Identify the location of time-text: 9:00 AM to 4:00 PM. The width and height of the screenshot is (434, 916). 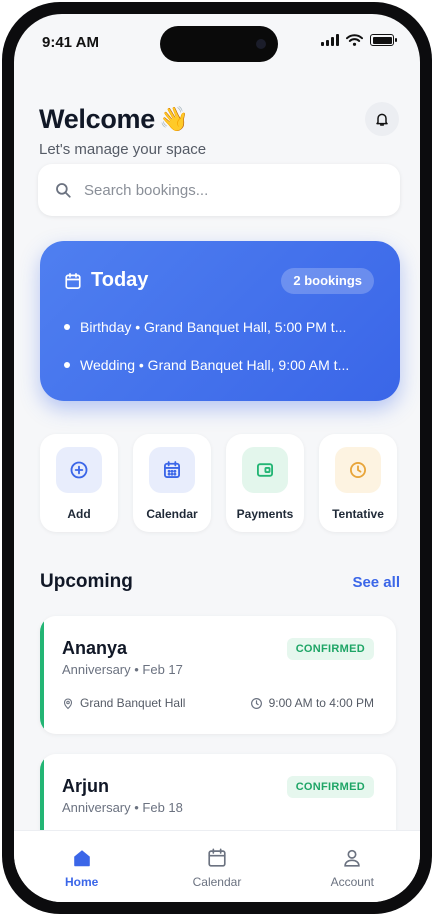
(321, 703).